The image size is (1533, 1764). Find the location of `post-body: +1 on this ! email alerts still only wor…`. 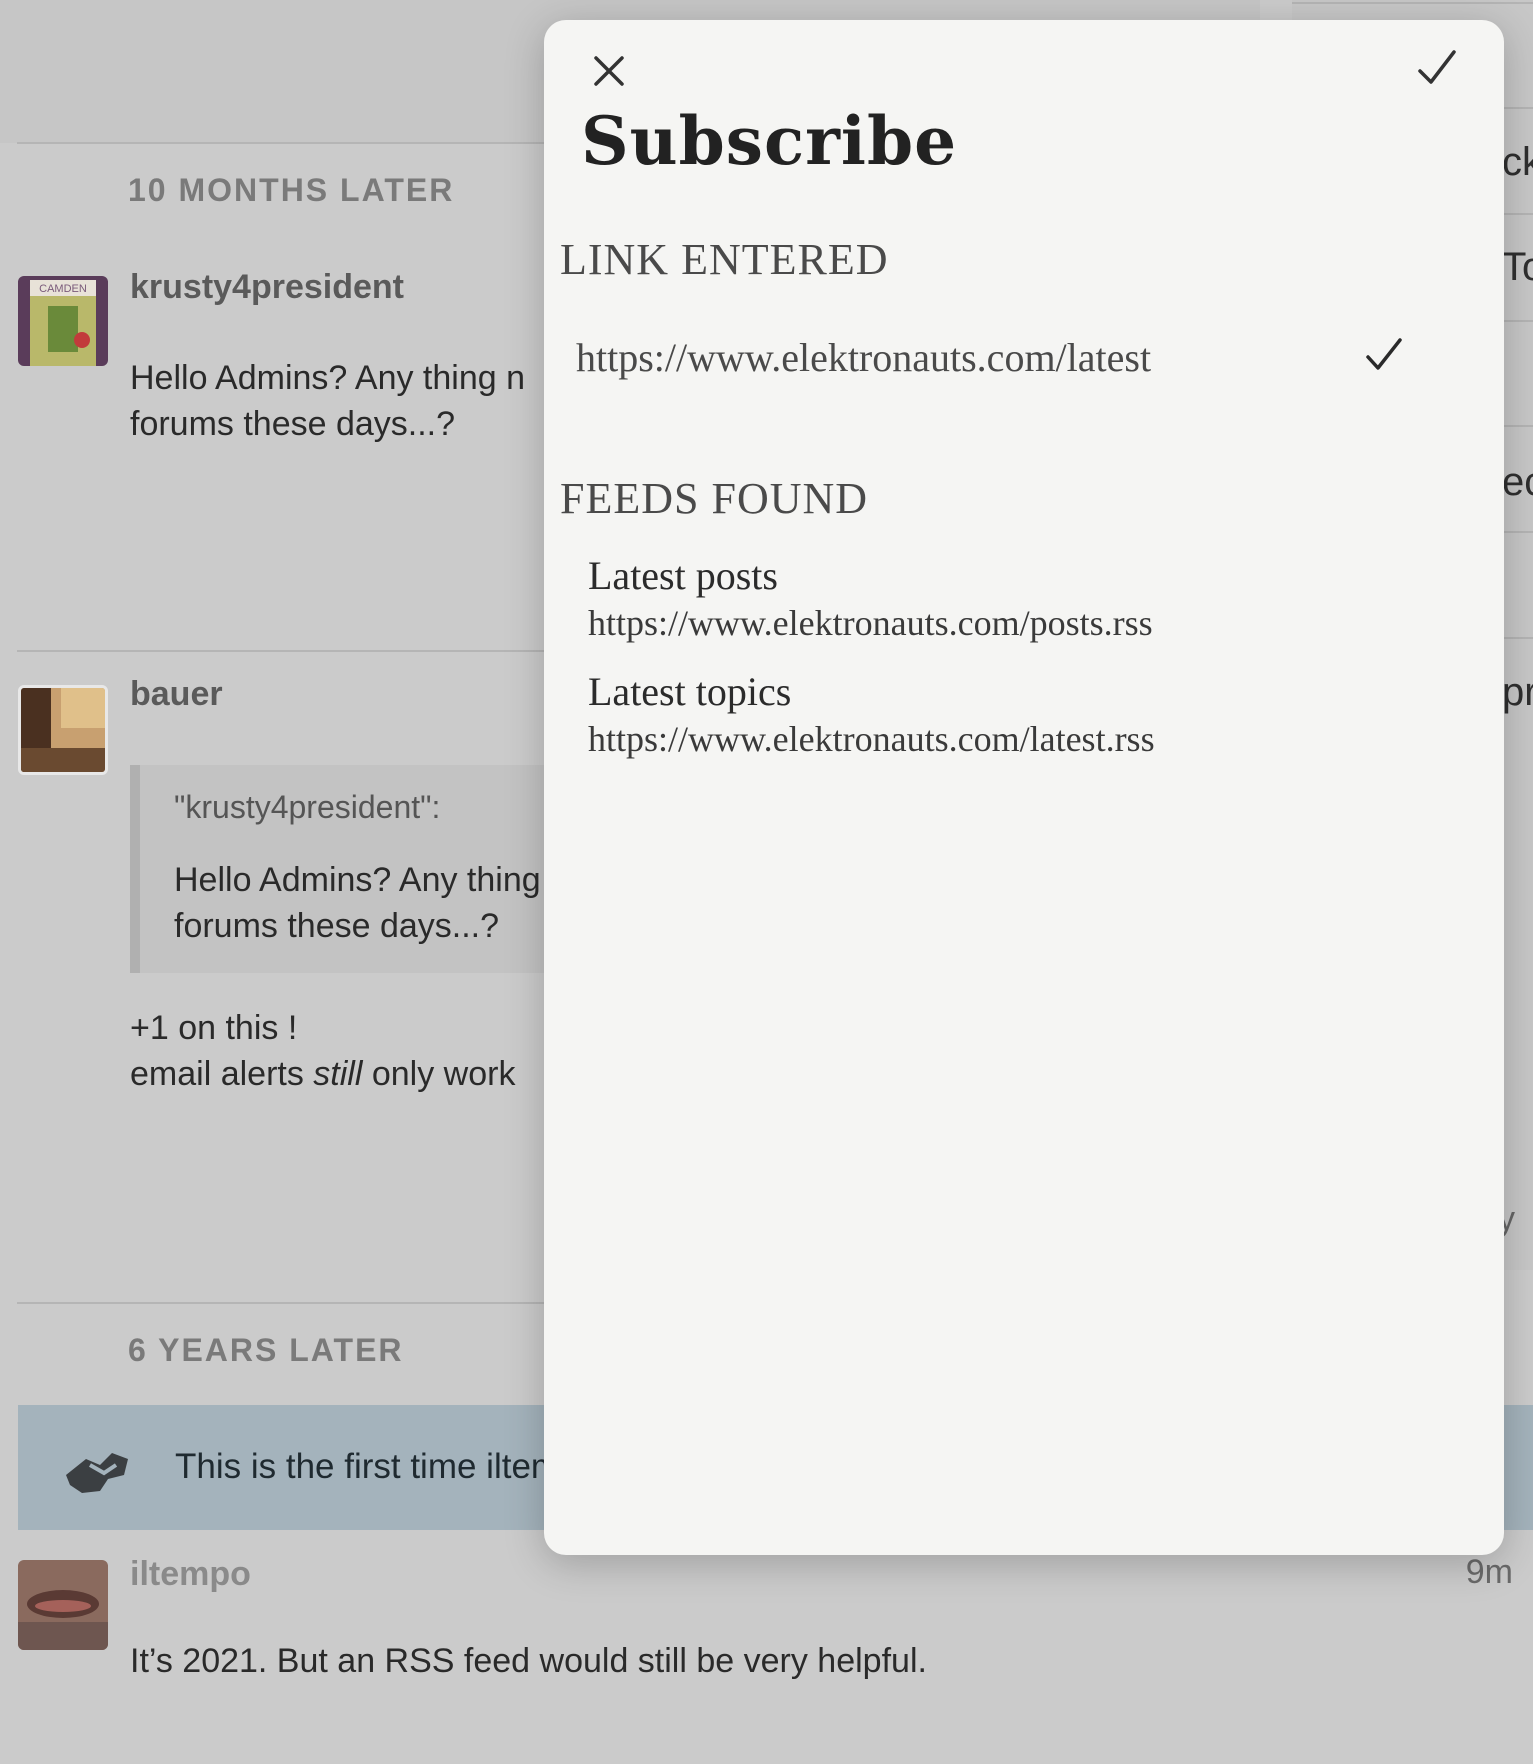

post-body: +1 on this ! email alerts still only wor… is located at coordinates (322, 1051).